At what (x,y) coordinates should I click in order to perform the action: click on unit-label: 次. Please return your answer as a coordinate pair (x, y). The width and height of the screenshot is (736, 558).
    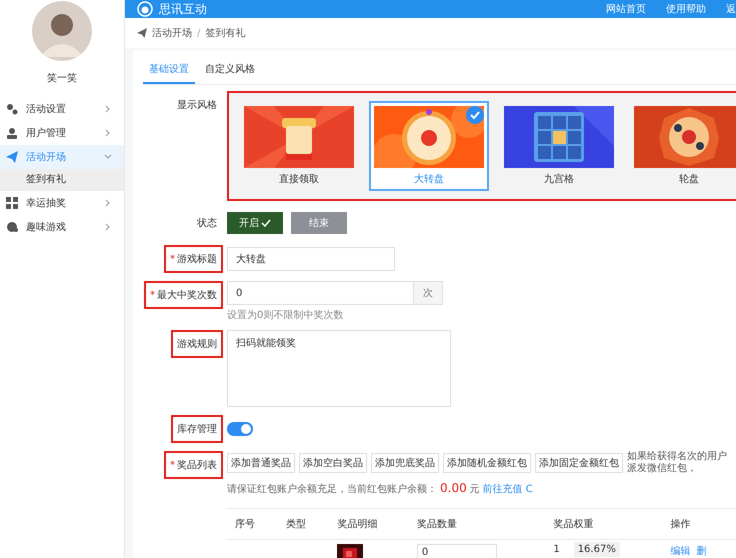
    Looking at the image, I should click on (428, 293).